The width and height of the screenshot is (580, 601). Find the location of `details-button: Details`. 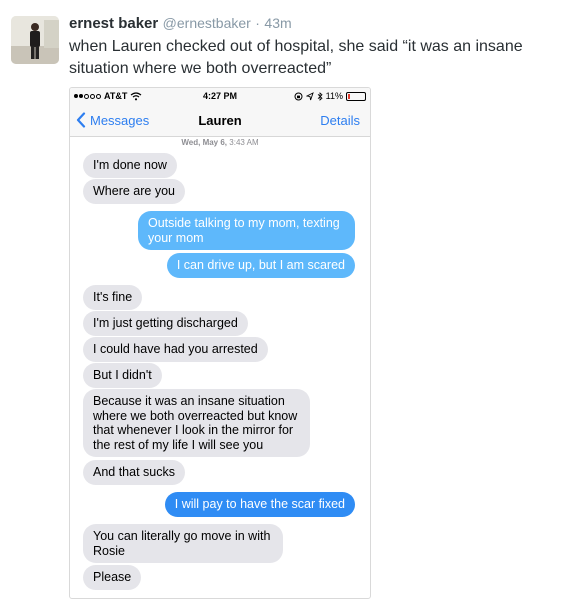

details-button: Details is located at coordinates (340, 120).